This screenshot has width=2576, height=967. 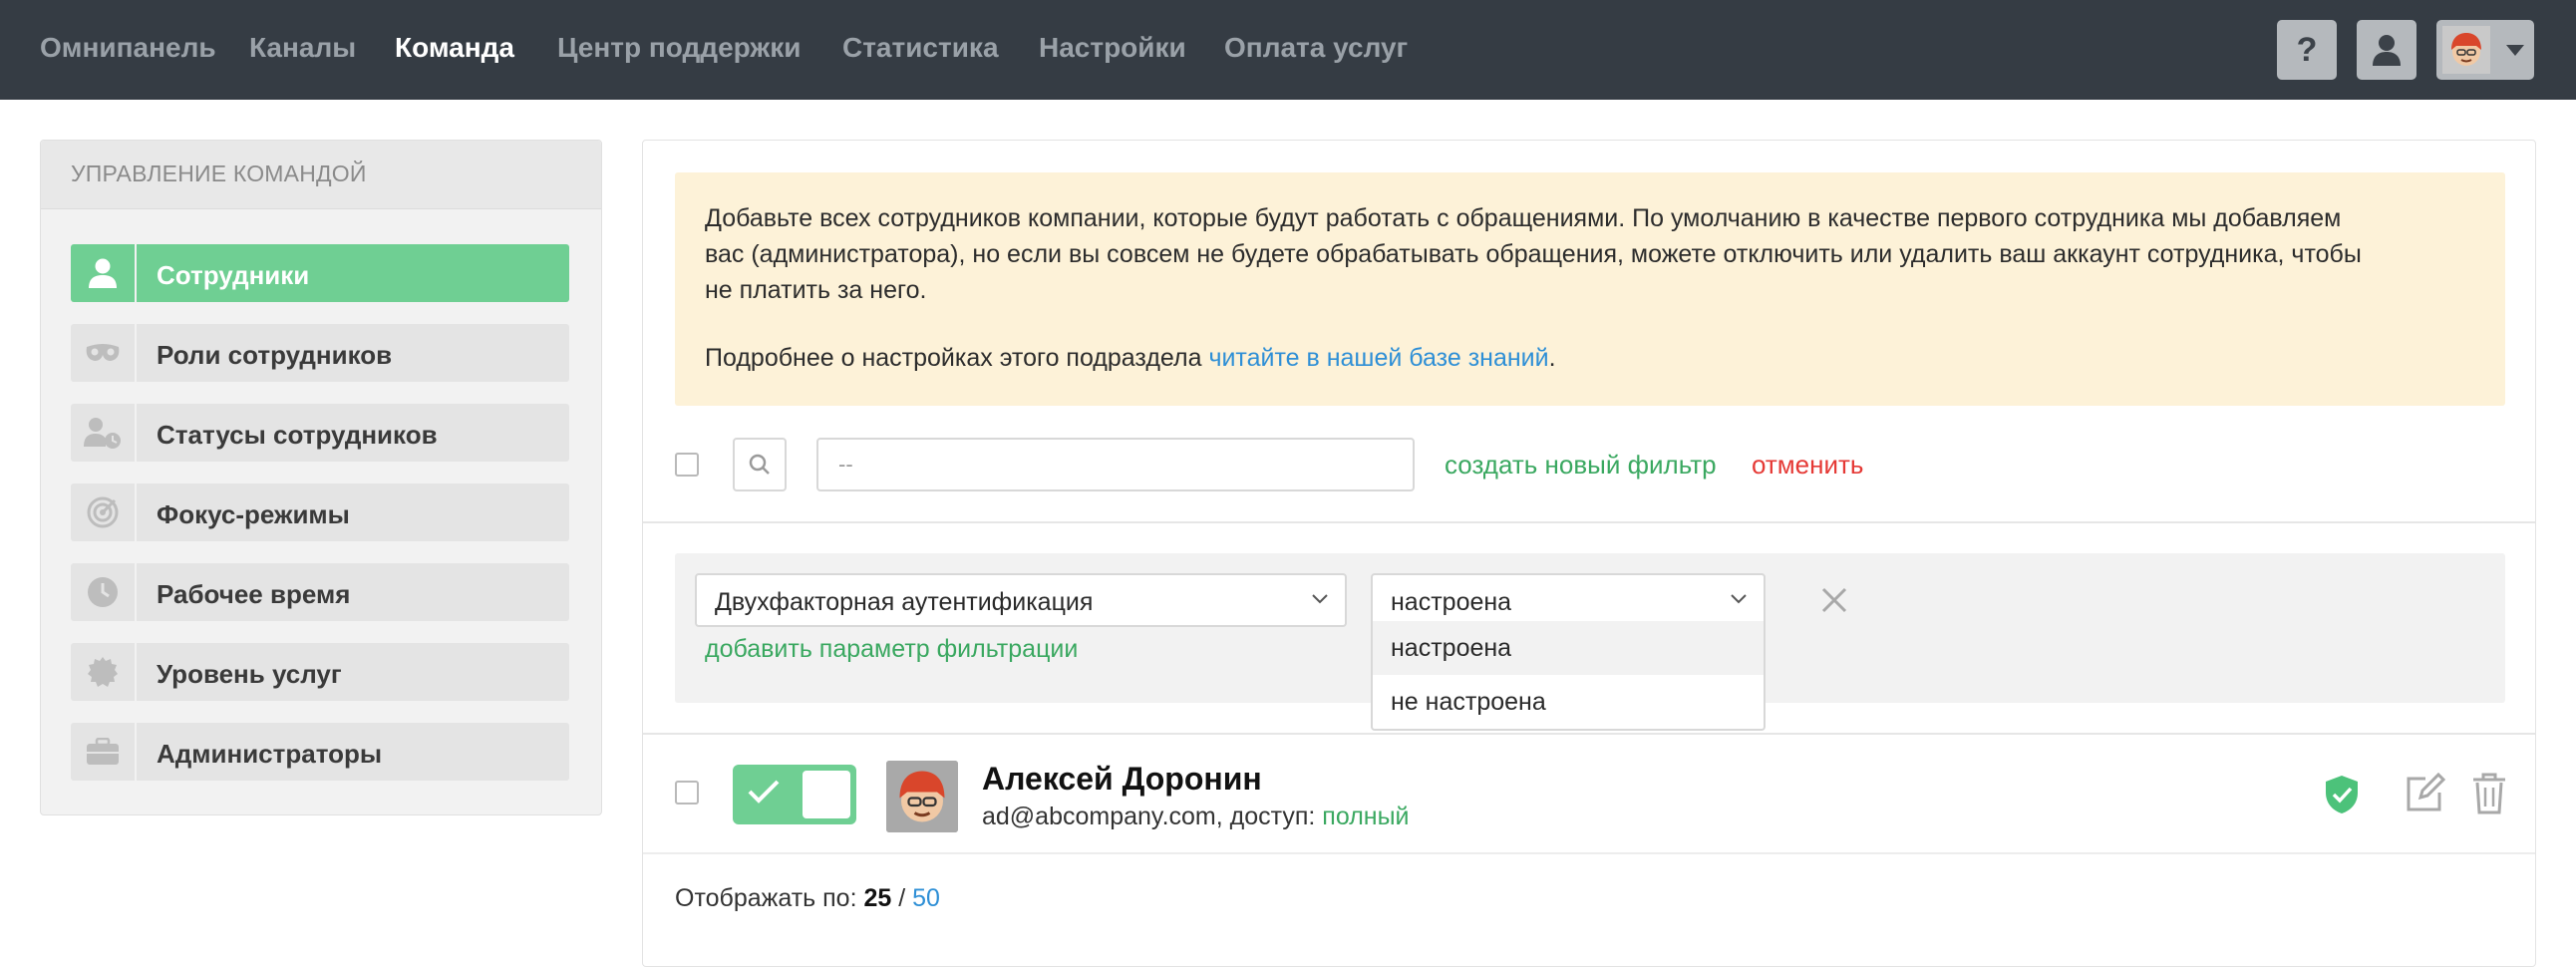 What do you see at coordinates (769, 898) in the screenshot?
I see `page-size-label: Отображать по:` at bounding box center [769, 898].